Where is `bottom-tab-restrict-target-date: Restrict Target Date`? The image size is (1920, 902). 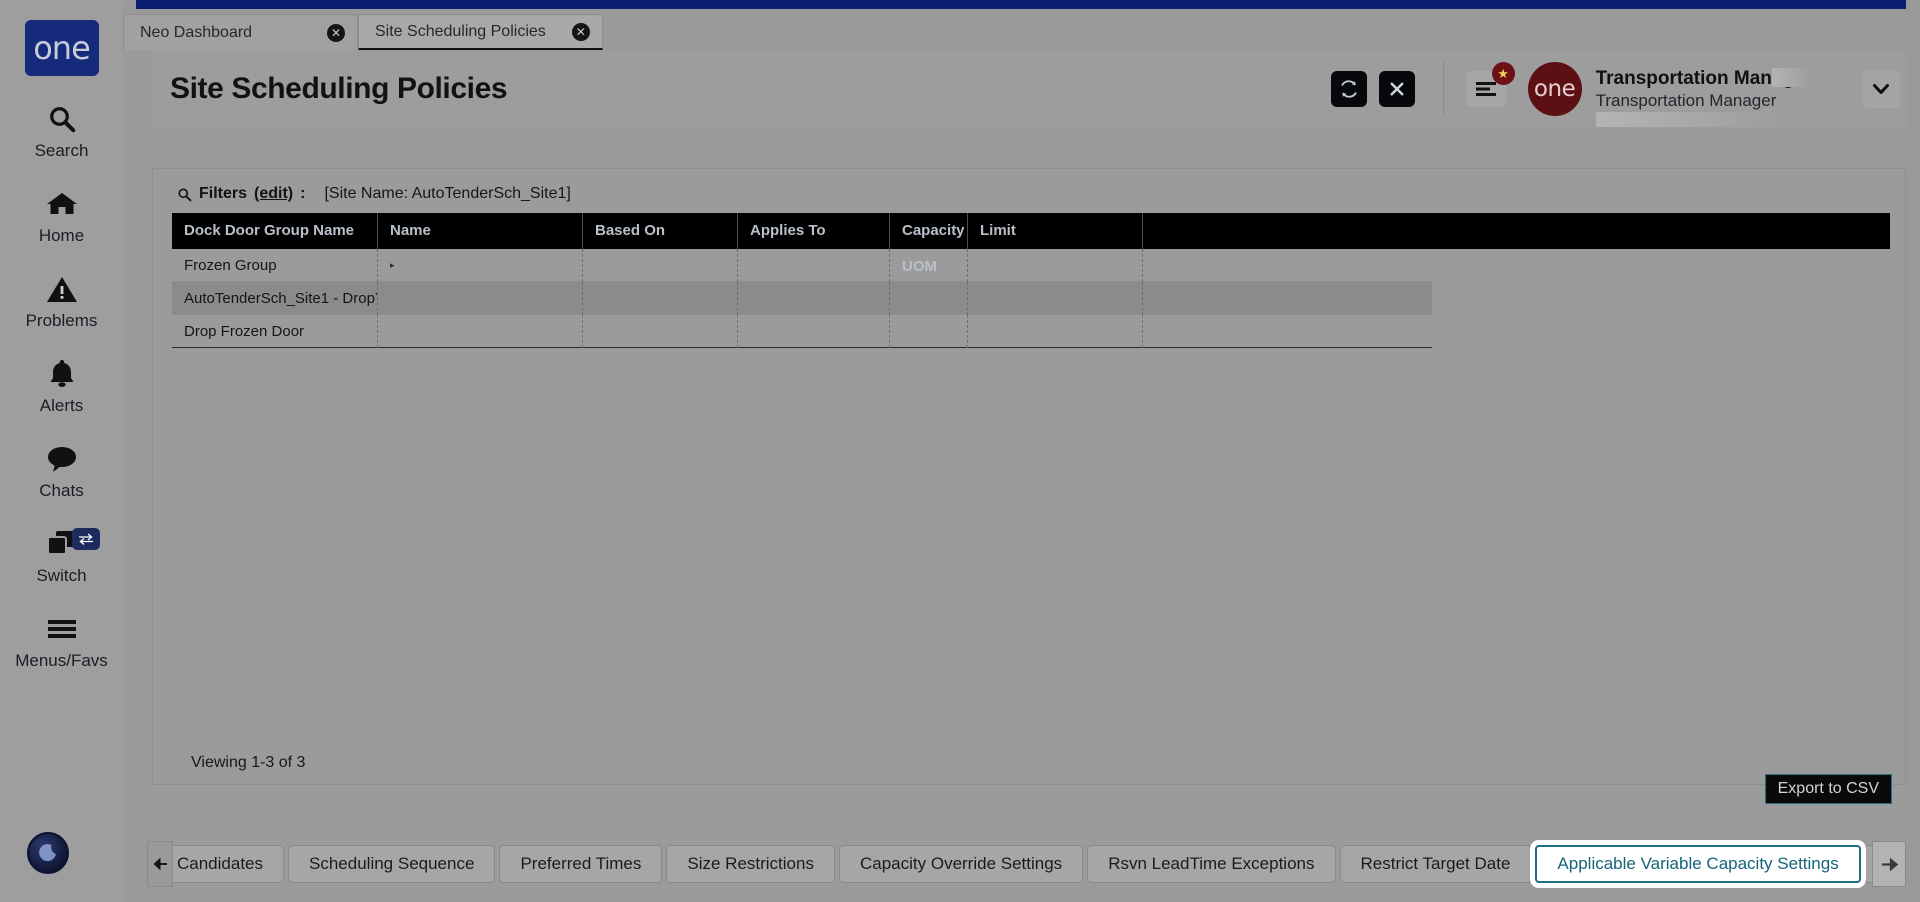 bottom-tab-restrict-target-date: Restrict Target Date is located at coordinates (1435, 864).